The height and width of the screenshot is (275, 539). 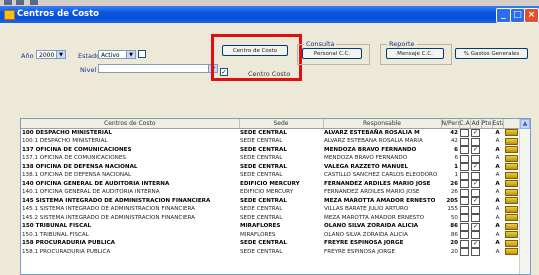 I want to click on minimize-button: _, so click(x=503, y=15).